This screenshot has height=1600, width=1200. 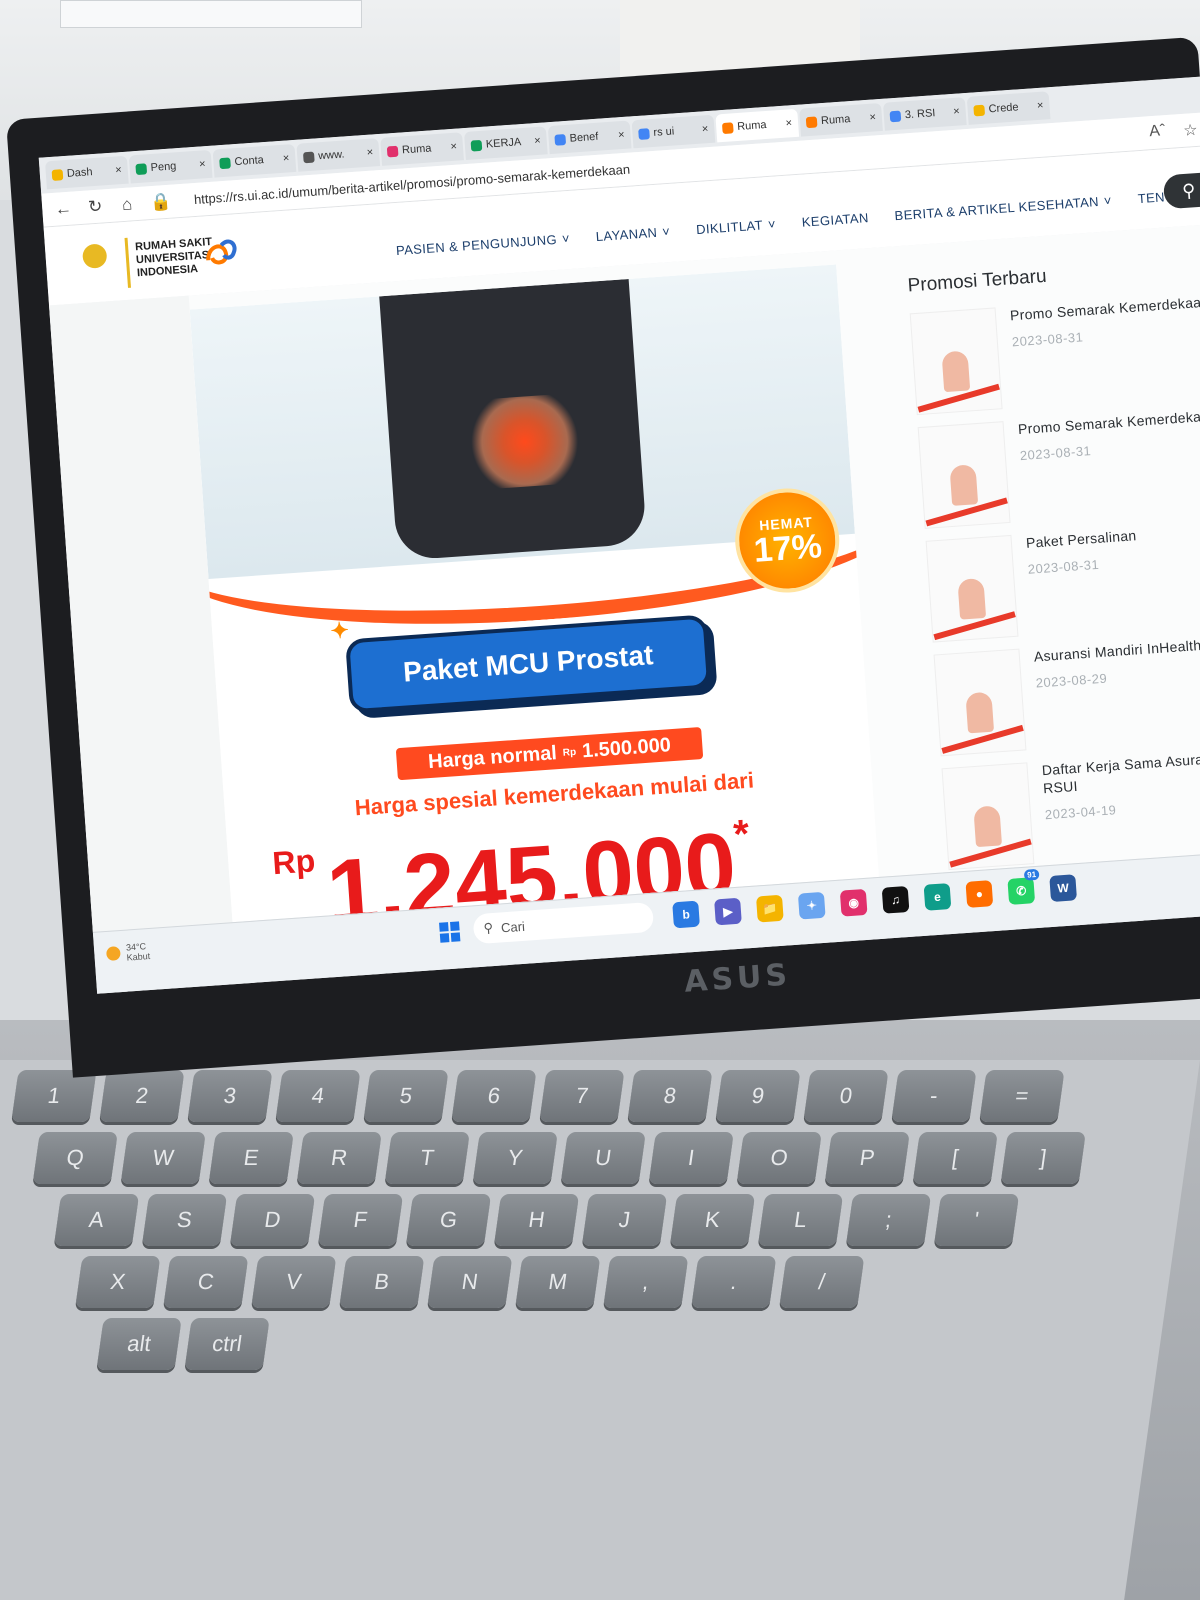 I want to click on special-price-currency: Rp, so click(x=294, y=862).